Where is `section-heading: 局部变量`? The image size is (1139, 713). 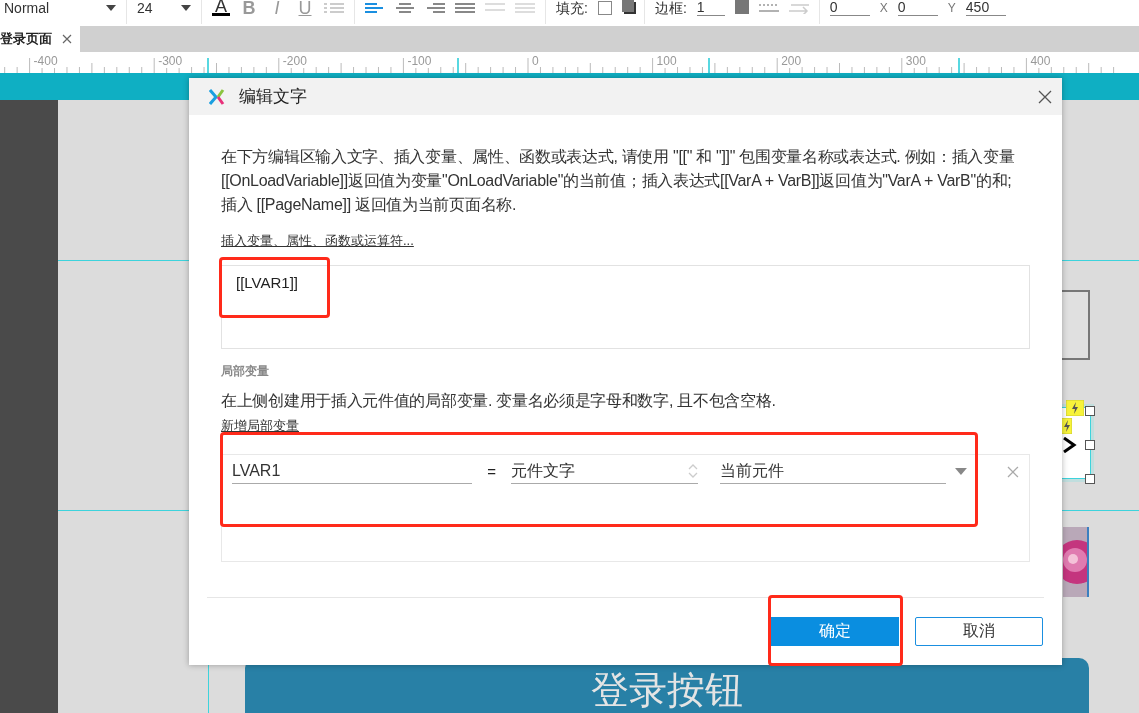 section-heading: 局部变量 is located at coordinates (245, 371).